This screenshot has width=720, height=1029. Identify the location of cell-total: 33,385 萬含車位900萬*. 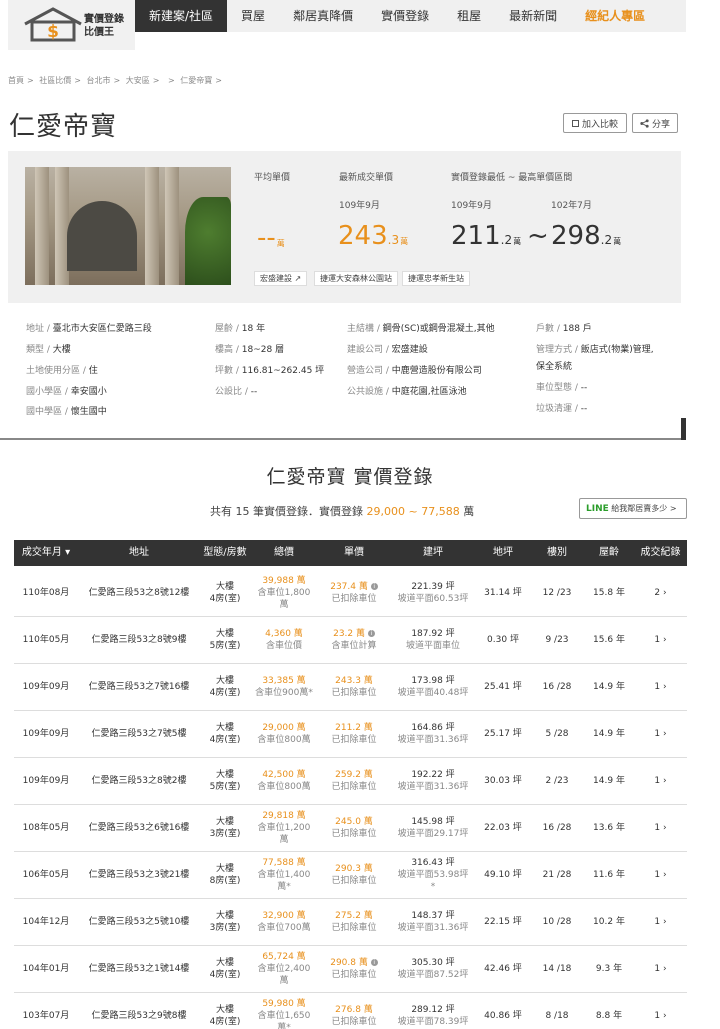
(284, 687).